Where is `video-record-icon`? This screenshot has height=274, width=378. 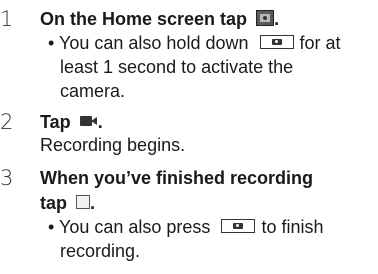 video-record-icon is located at coordinates (88, 121).